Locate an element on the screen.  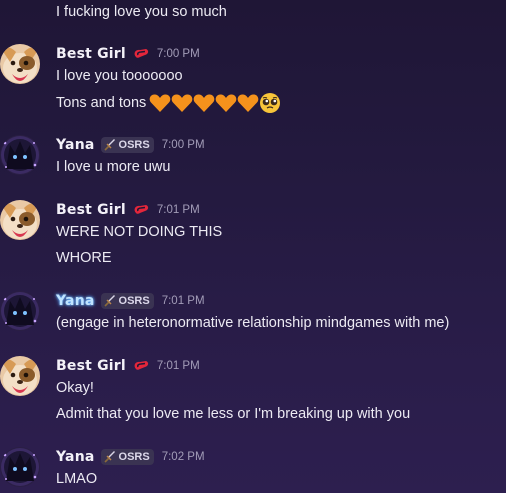
message-line: Tons and tons is located at coordinates (168, 103).